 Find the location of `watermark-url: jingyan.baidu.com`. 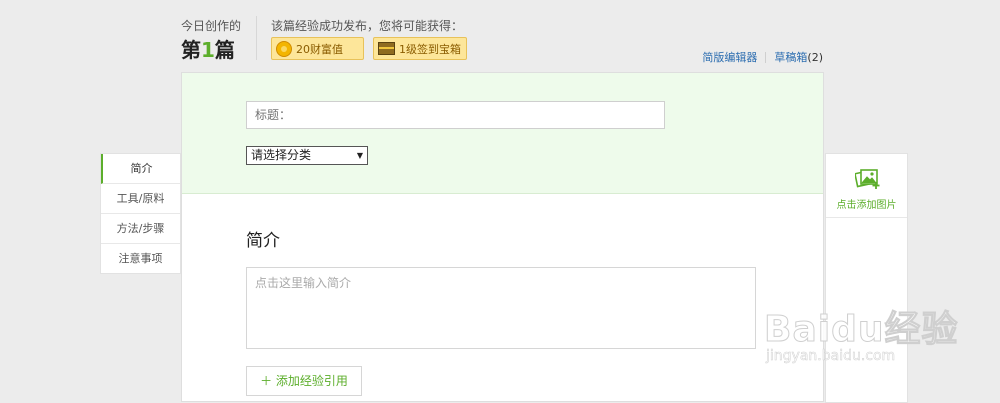

watermark-url: jingyan.baidu.com is located at coordinates (831, 356).